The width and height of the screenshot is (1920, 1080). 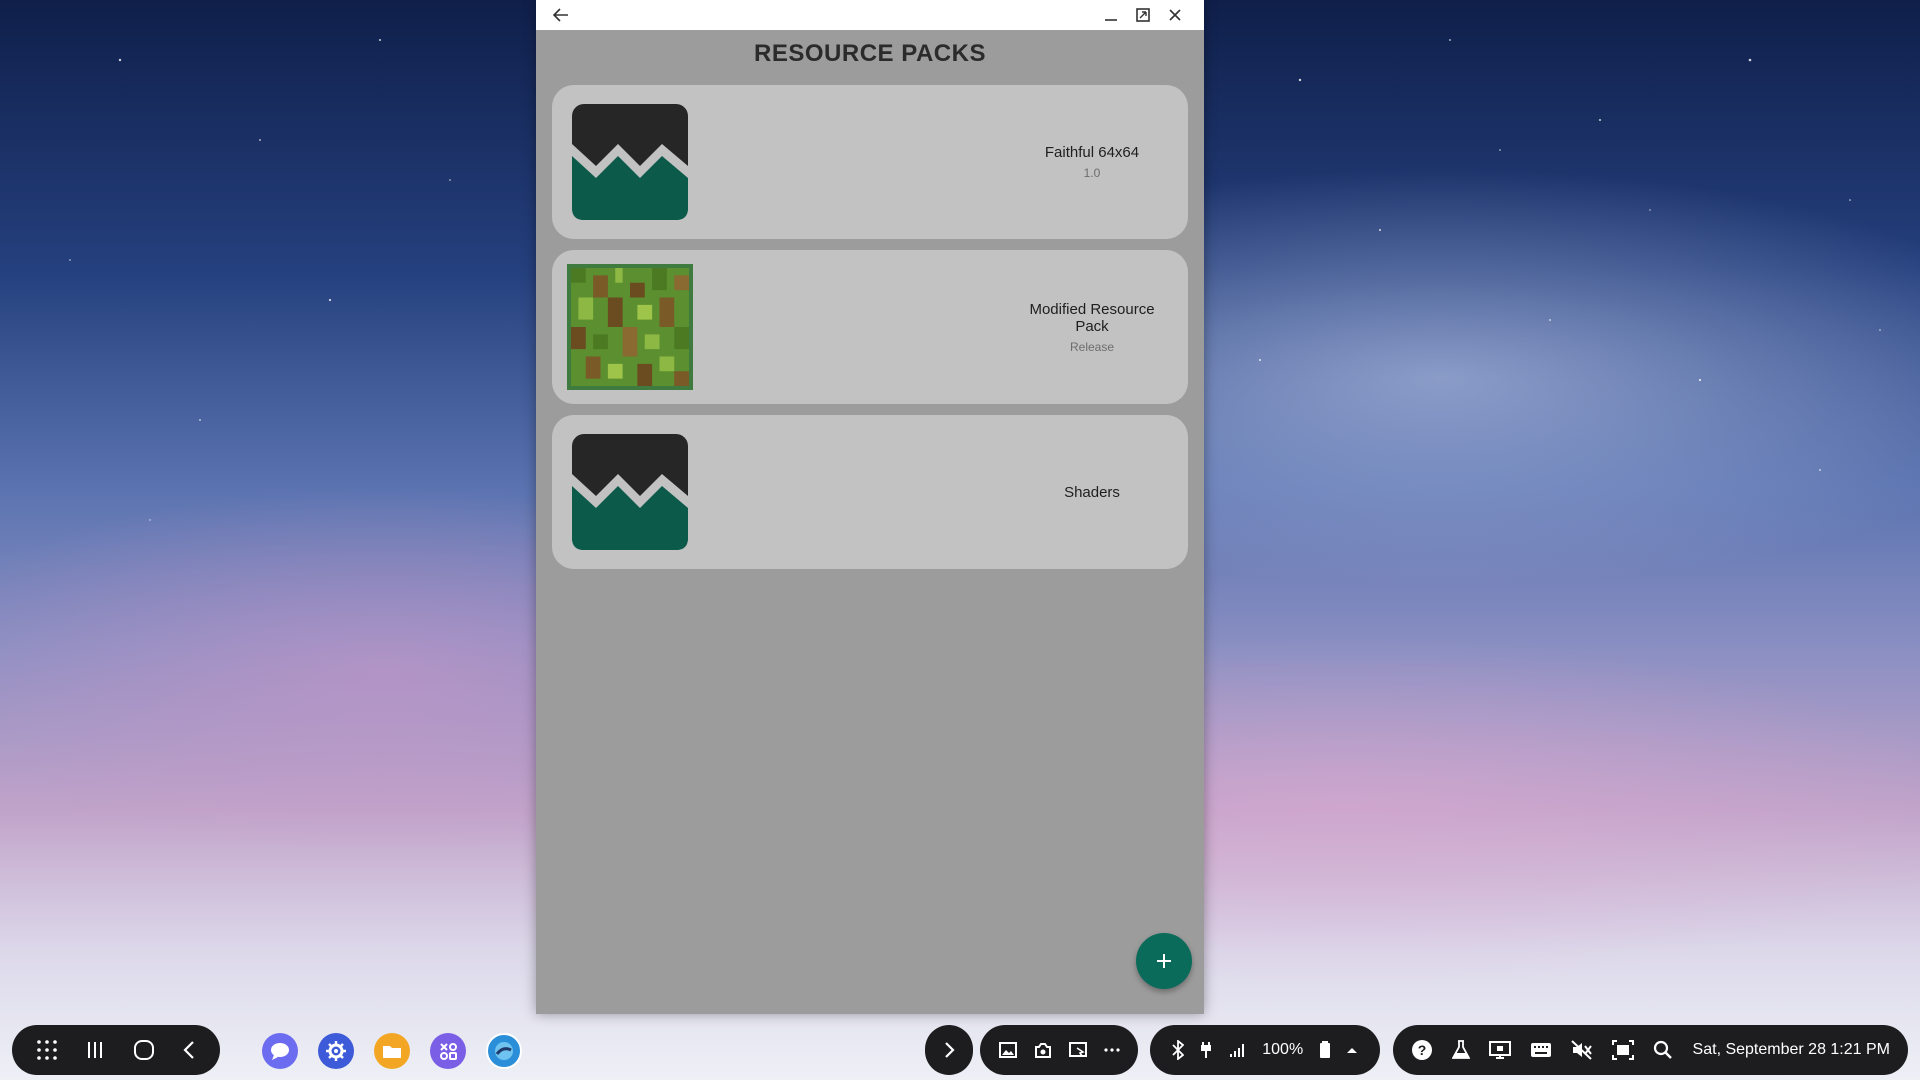 I want to click on usb-plug-icon, so click(x=1206, y=1050).